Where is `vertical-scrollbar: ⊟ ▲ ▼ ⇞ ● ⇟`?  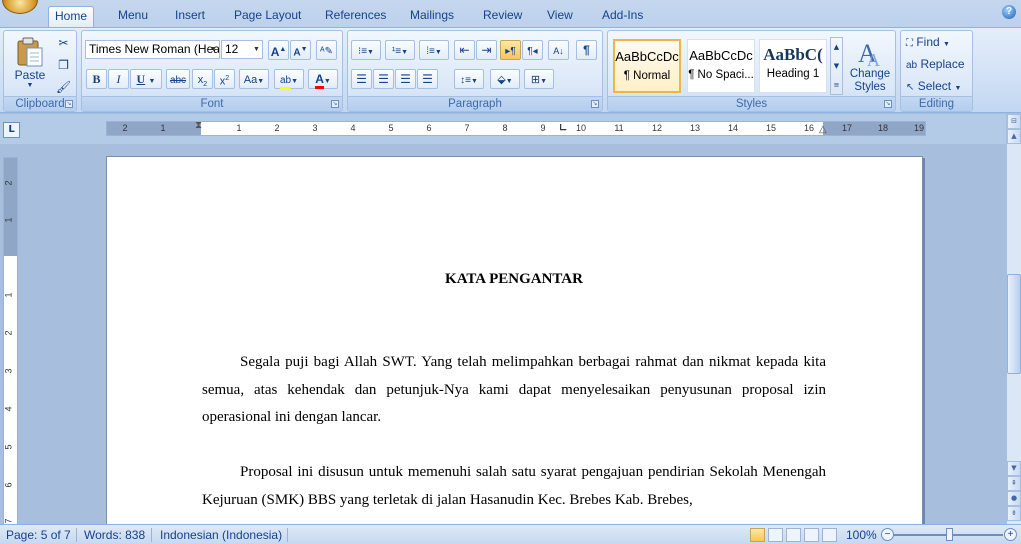
vertical-scrollbar: ⊟ ▲ ▼ ⇞ ● ⇟ is located at coordinates (1013, 319).